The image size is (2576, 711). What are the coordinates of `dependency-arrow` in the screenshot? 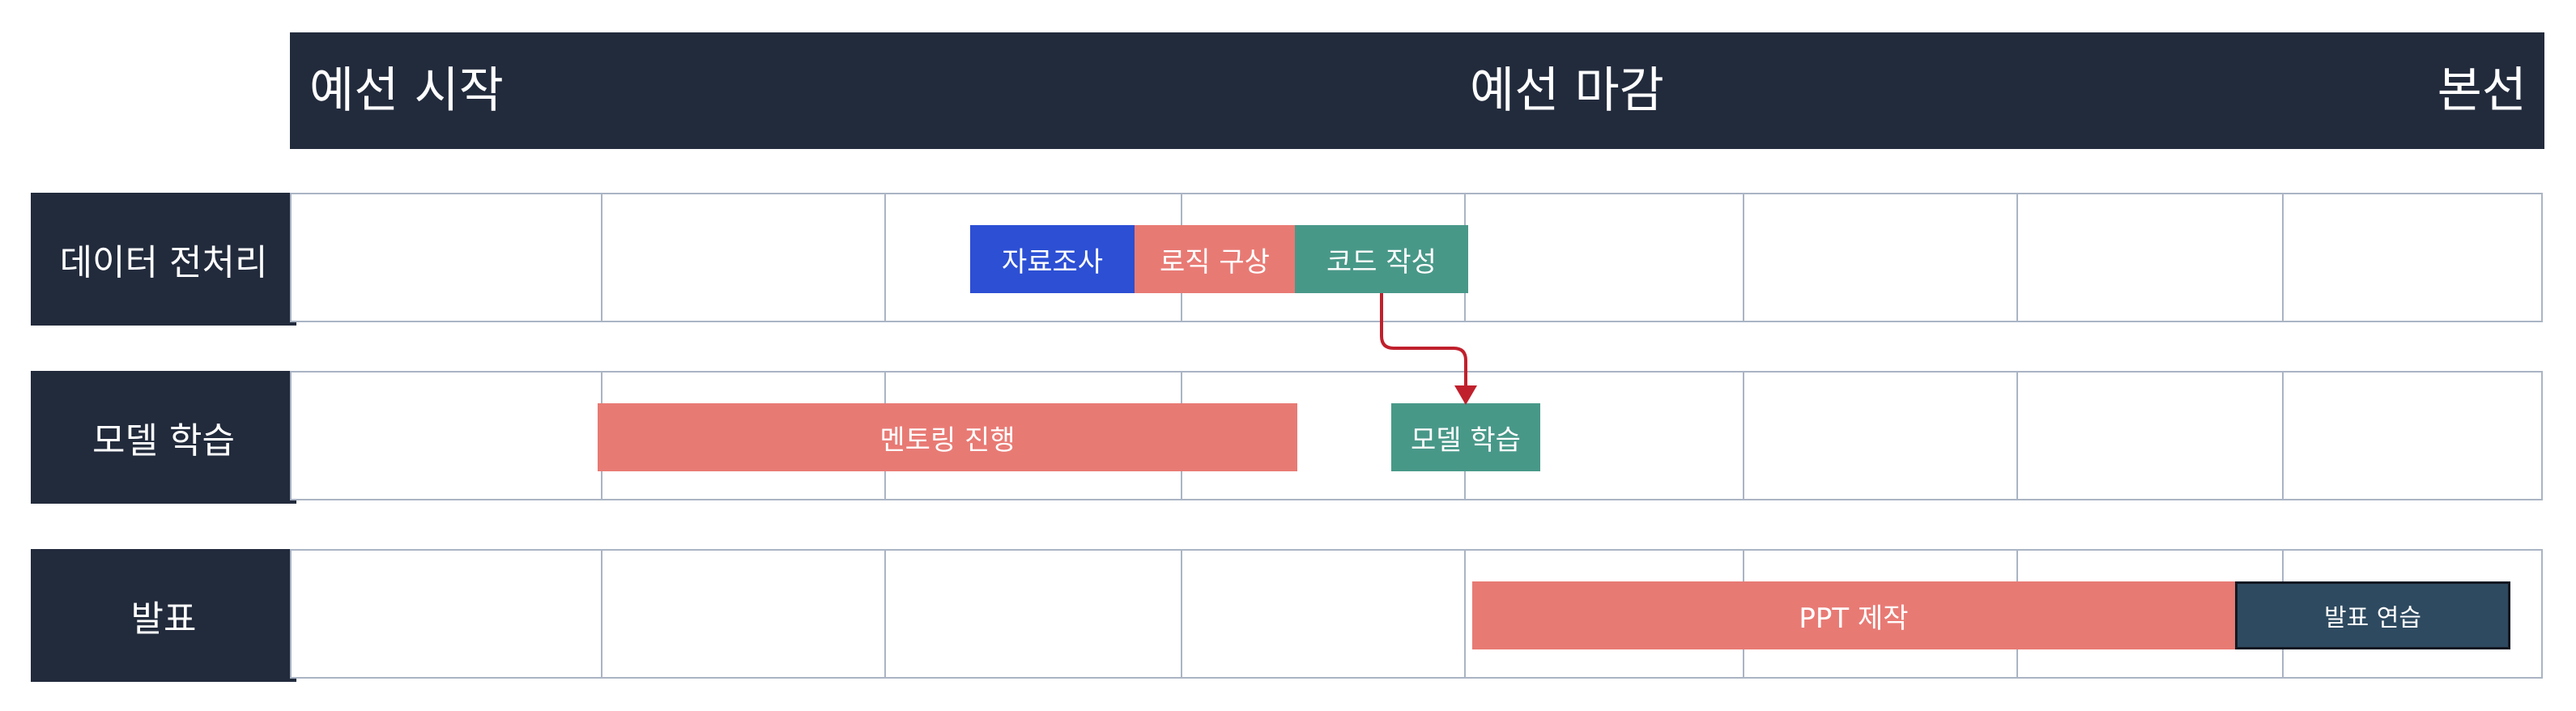 It's located at (1428, 349).